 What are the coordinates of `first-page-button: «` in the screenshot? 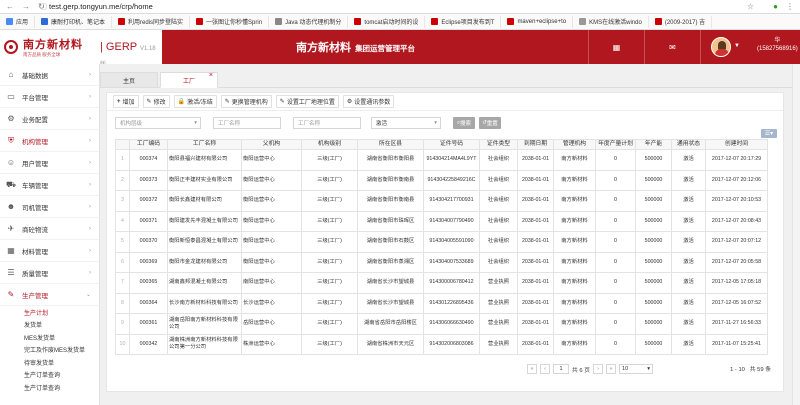 It's located at (532, 369).